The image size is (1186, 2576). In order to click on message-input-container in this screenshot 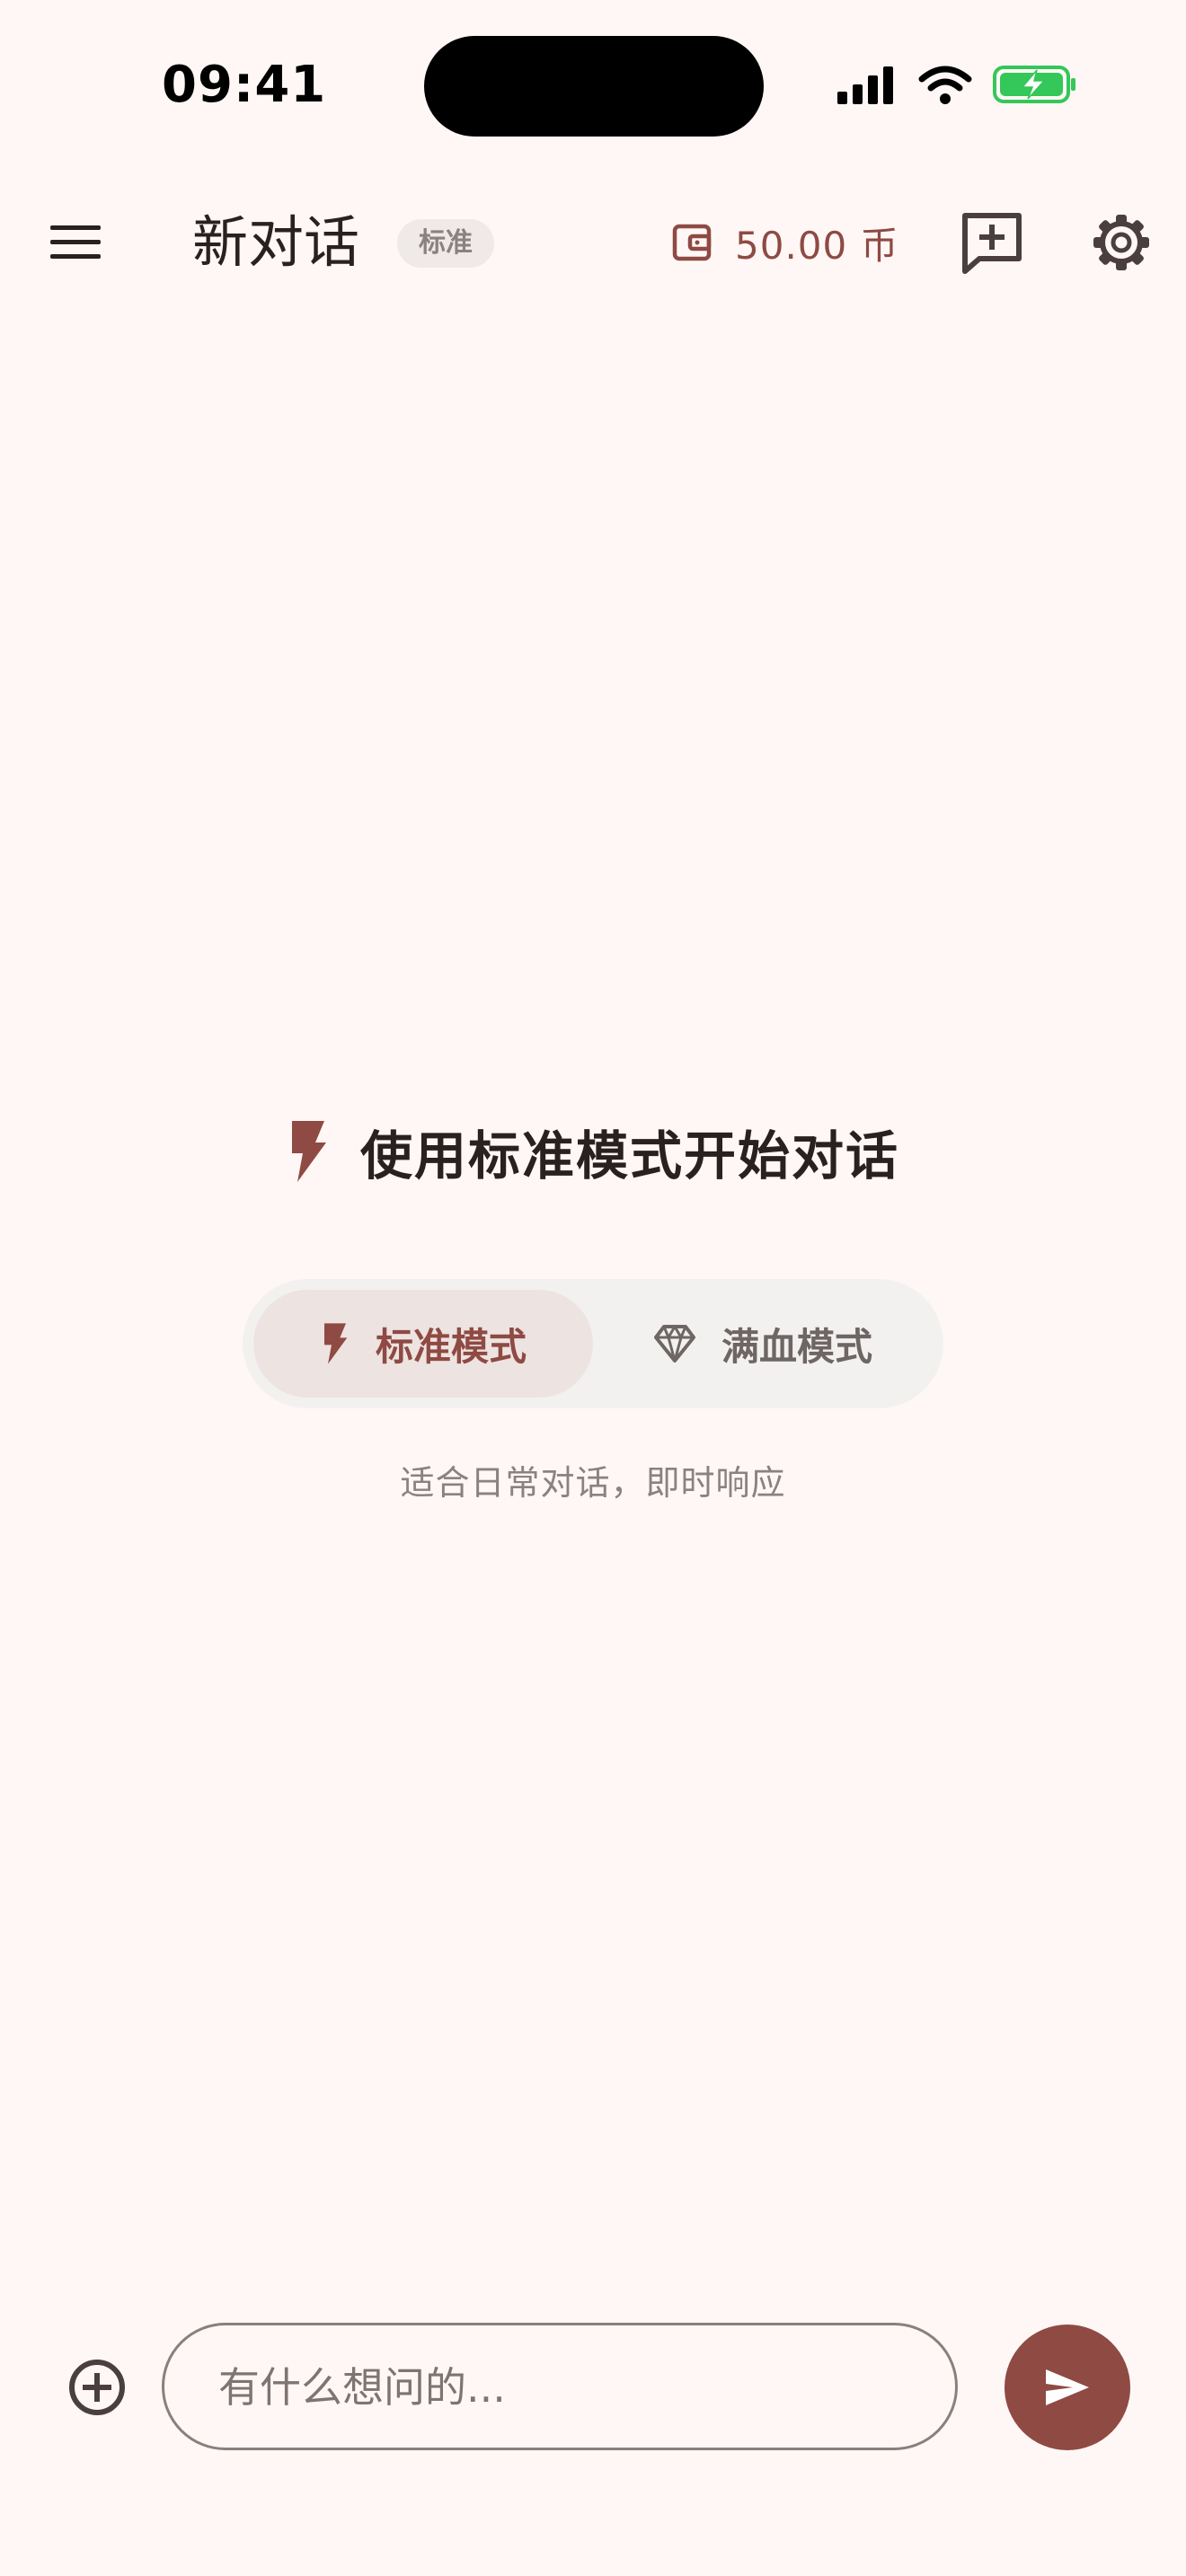, I will do `click(560, 2386)`.